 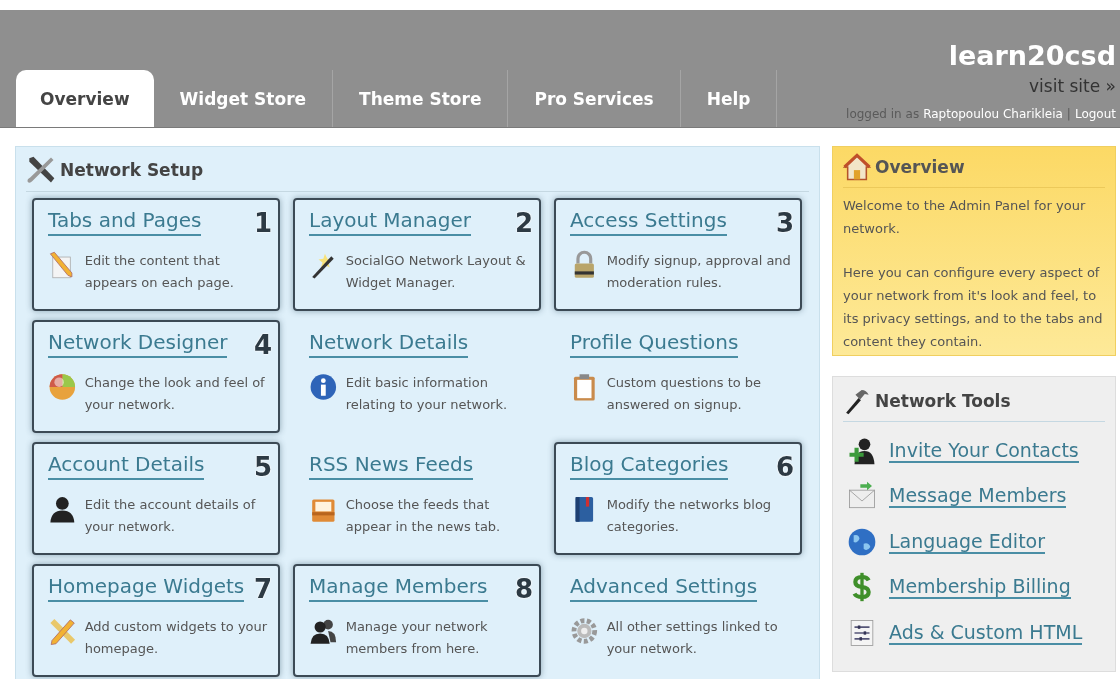 What do you see at coordinates (984, 450) in the screenshot?
I see `tool-link: Invite Your Contacts` at bounding box center [984, 450].